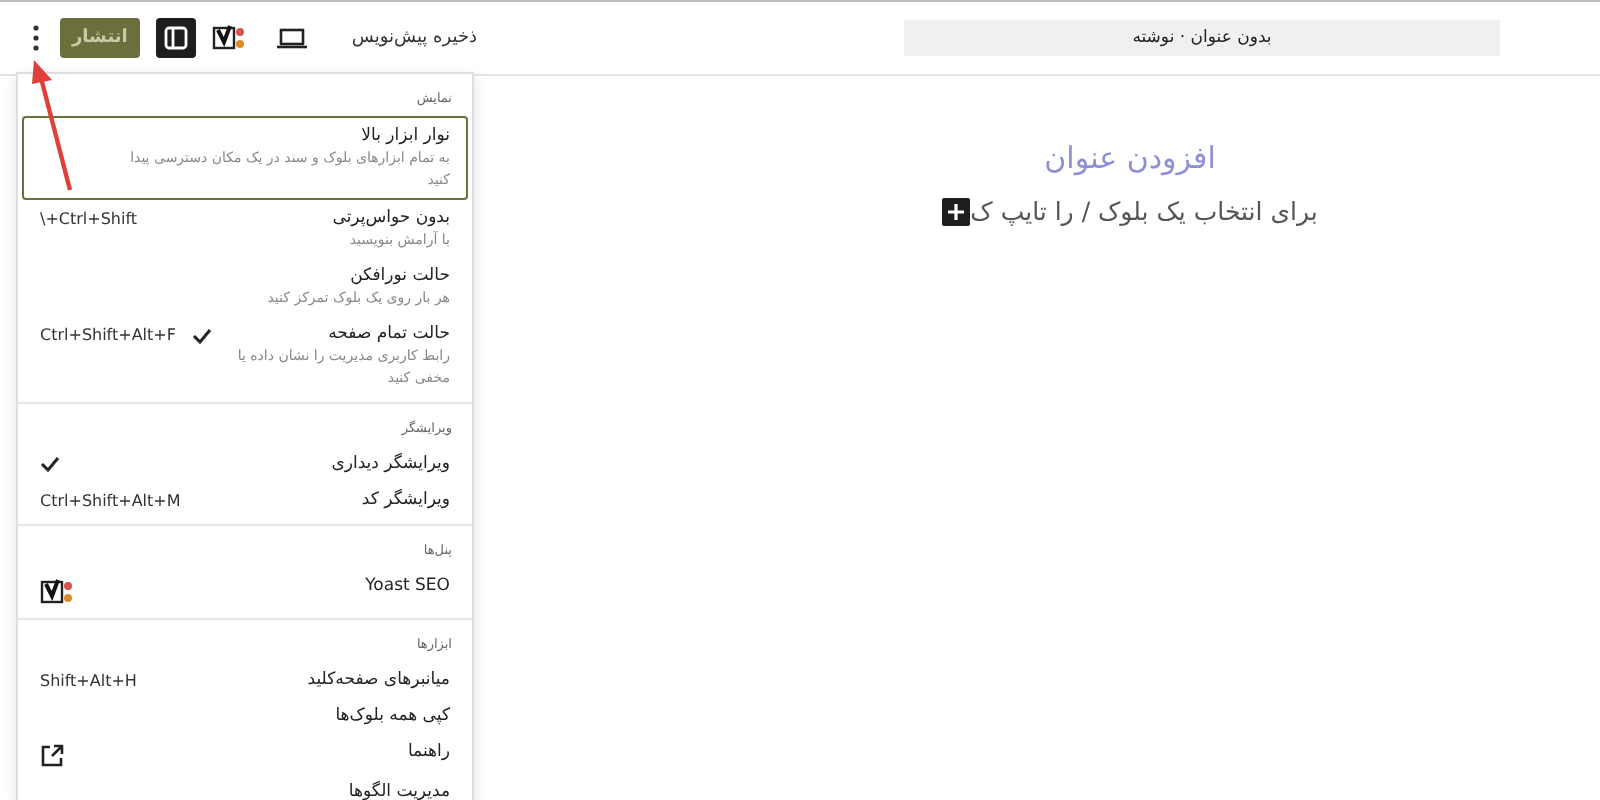 This screenshot has width=1600, height=800. What do you see at coordinates (407, 586) in the screenshot?
I see `item-title: Yoast SEO` at bounding box center [407, 586].